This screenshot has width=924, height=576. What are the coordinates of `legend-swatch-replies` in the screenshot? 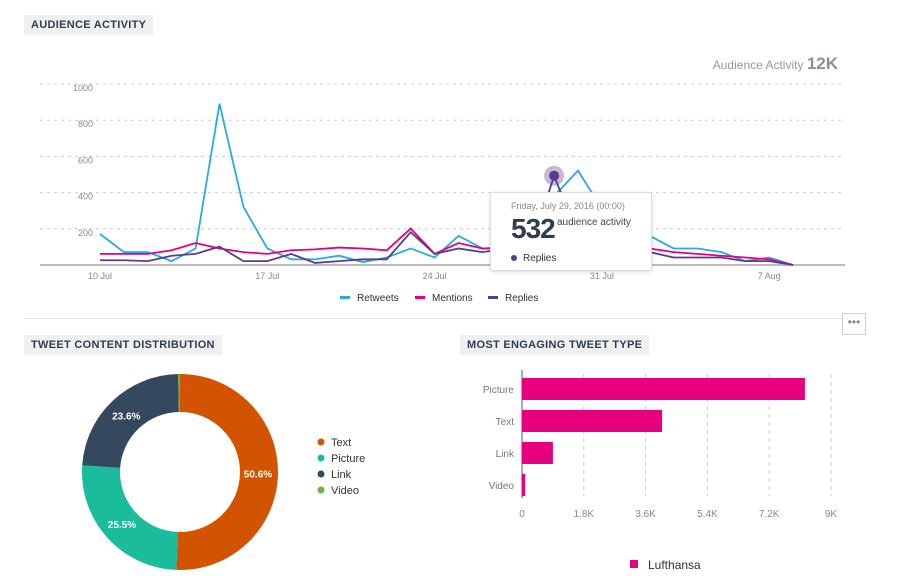 It's located at (493, 297).